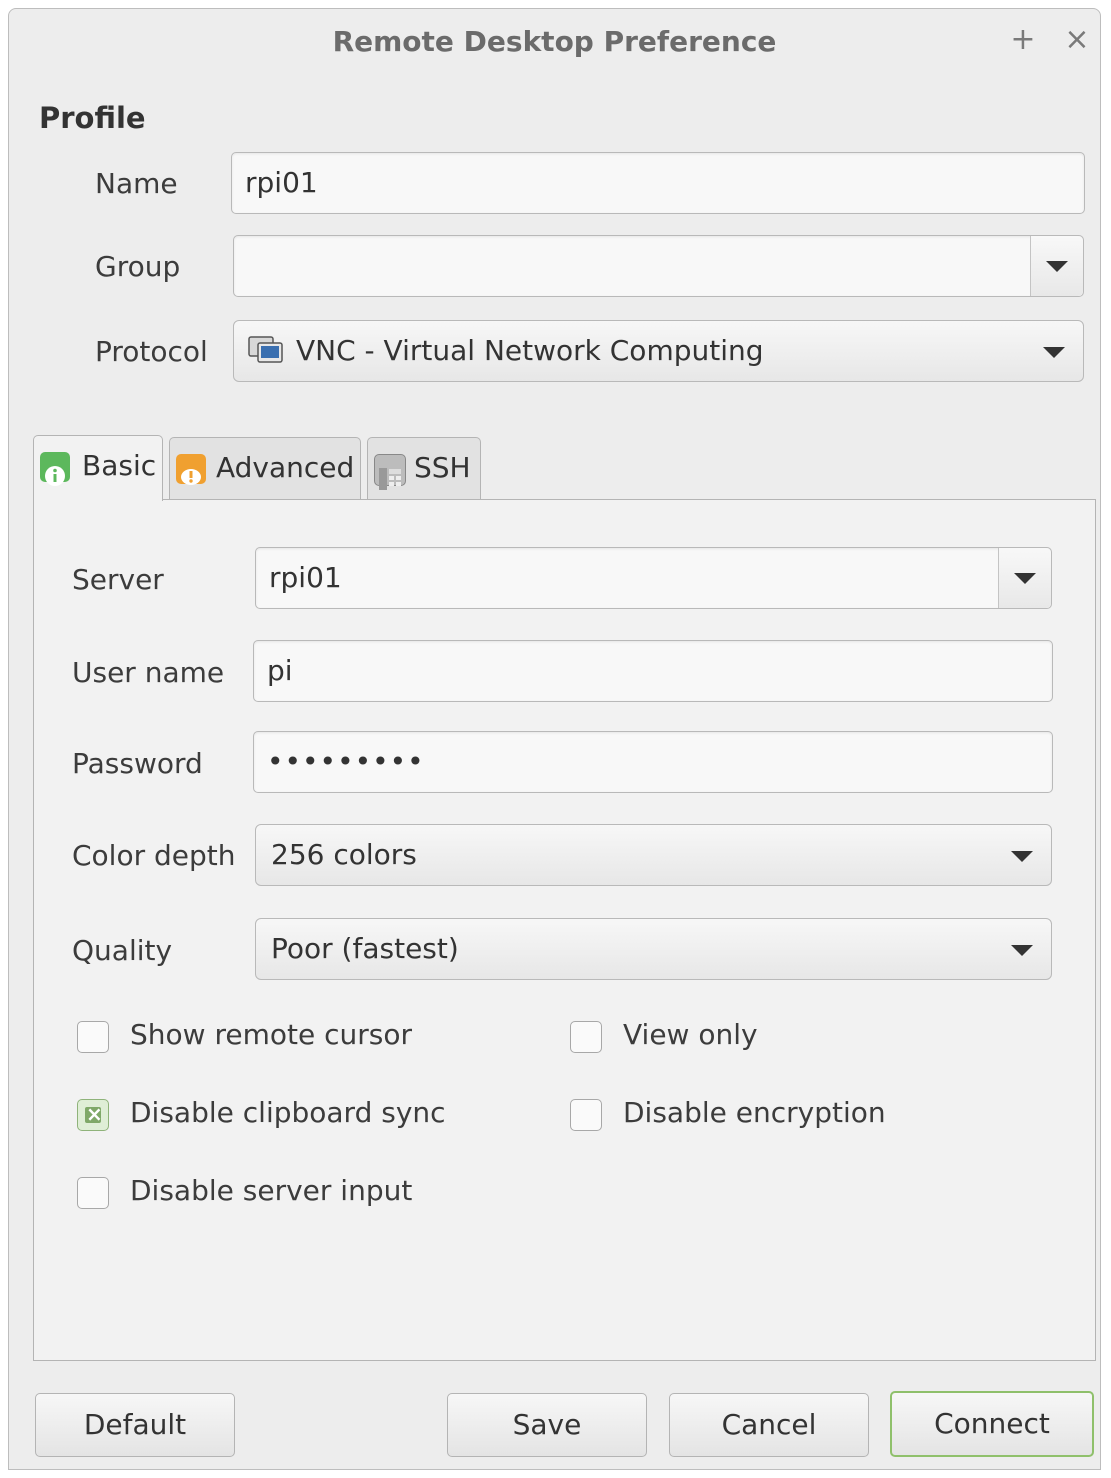 Image resolution: width=1111 pixels, height=1478 pixels. I want to click on group-label: Group, so click(138, 266).